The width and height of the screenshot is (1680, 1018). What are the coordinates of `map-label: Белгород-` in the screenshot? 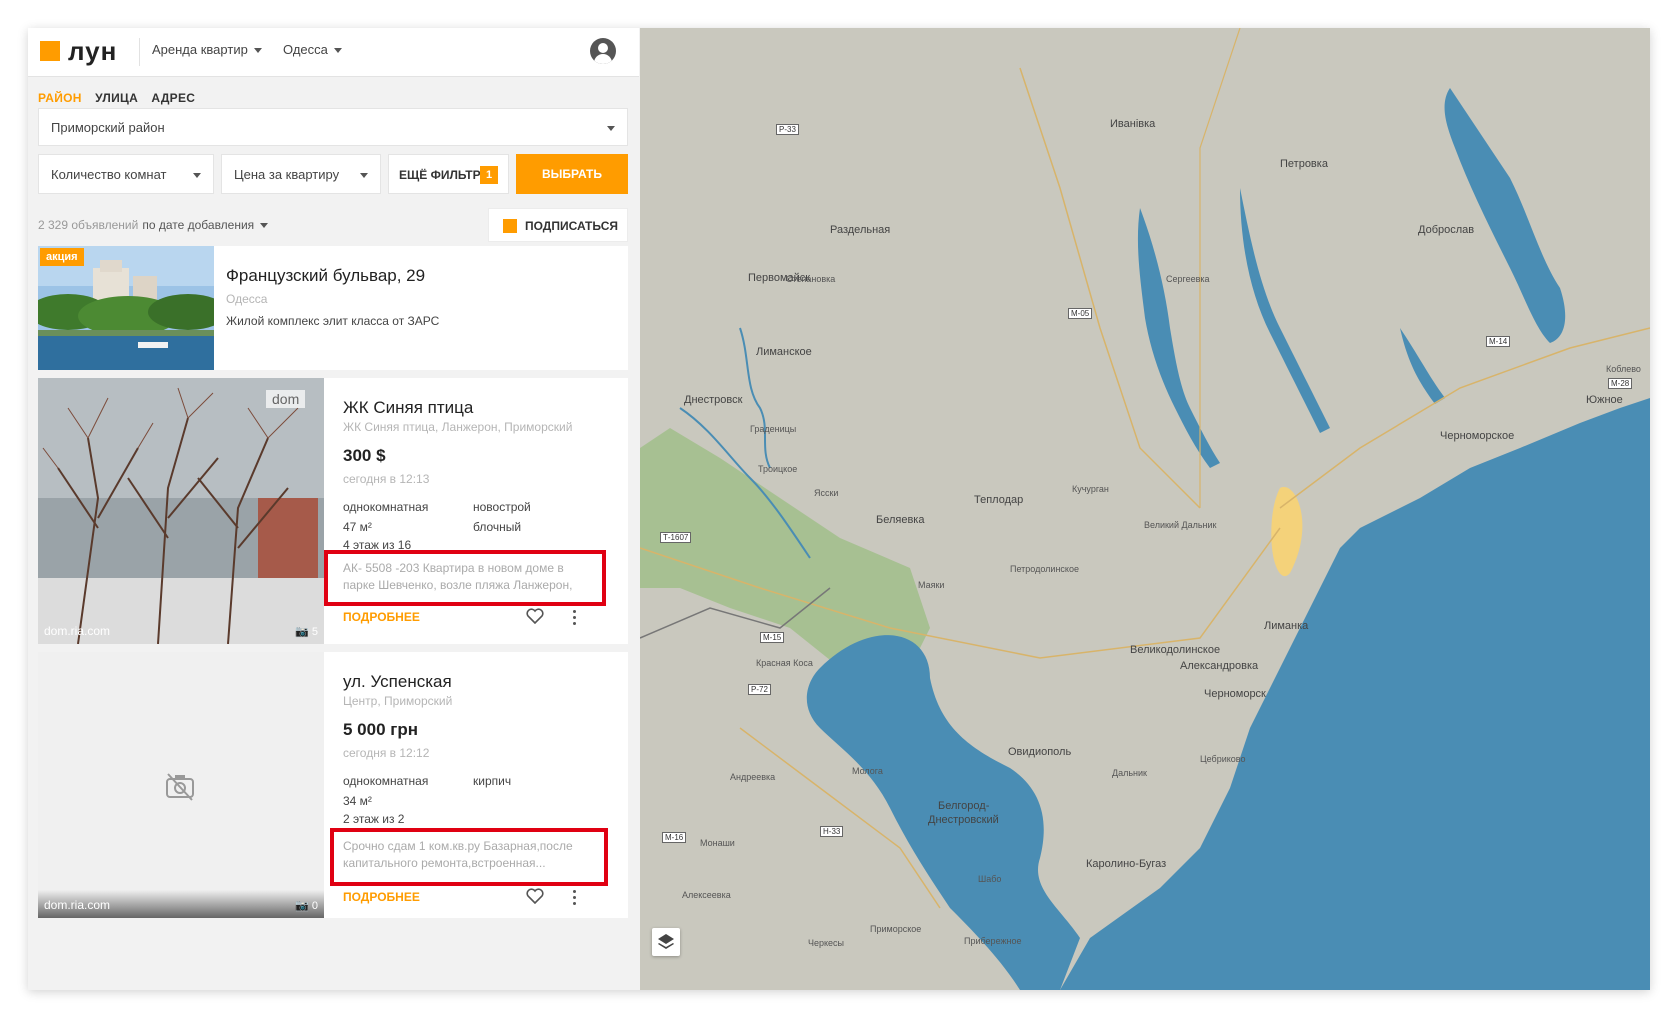 It's located at (964, 806).